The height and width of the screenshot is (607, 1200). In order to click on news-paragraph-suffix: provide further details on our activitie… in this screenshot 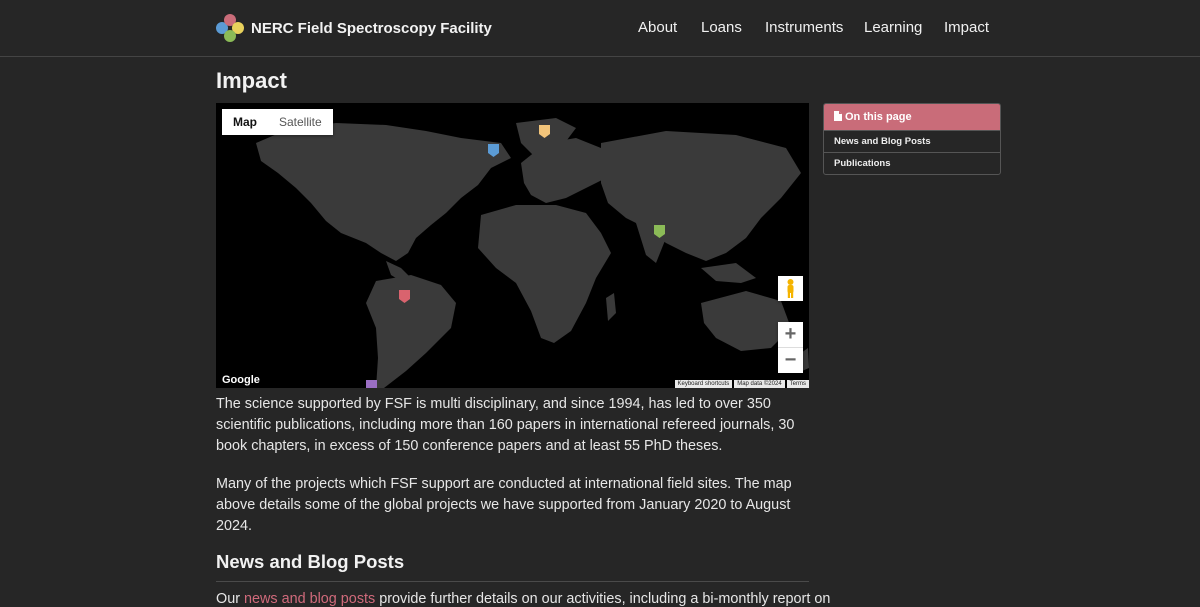, I will do `click(603, 599)`.